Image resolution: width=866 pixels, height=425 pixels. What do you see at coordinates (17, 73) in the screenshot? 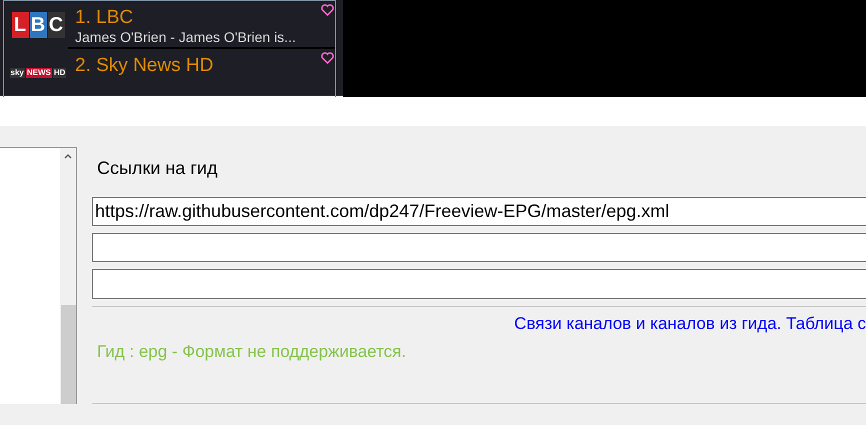
I see `logo-letters: sky` at bounding box center [17, 73].